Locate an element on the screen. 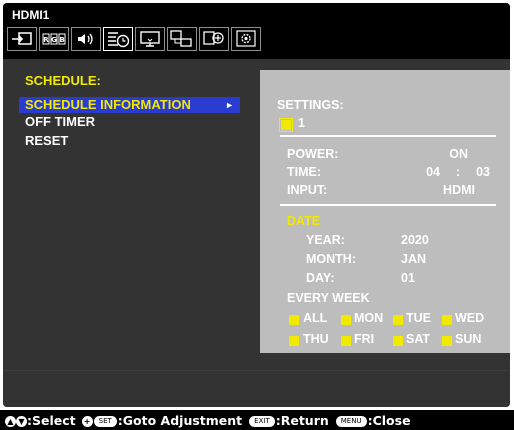 This screenshot has height=430, width=514. menu-key-icon: MENU is located at coordinates (351, 421).